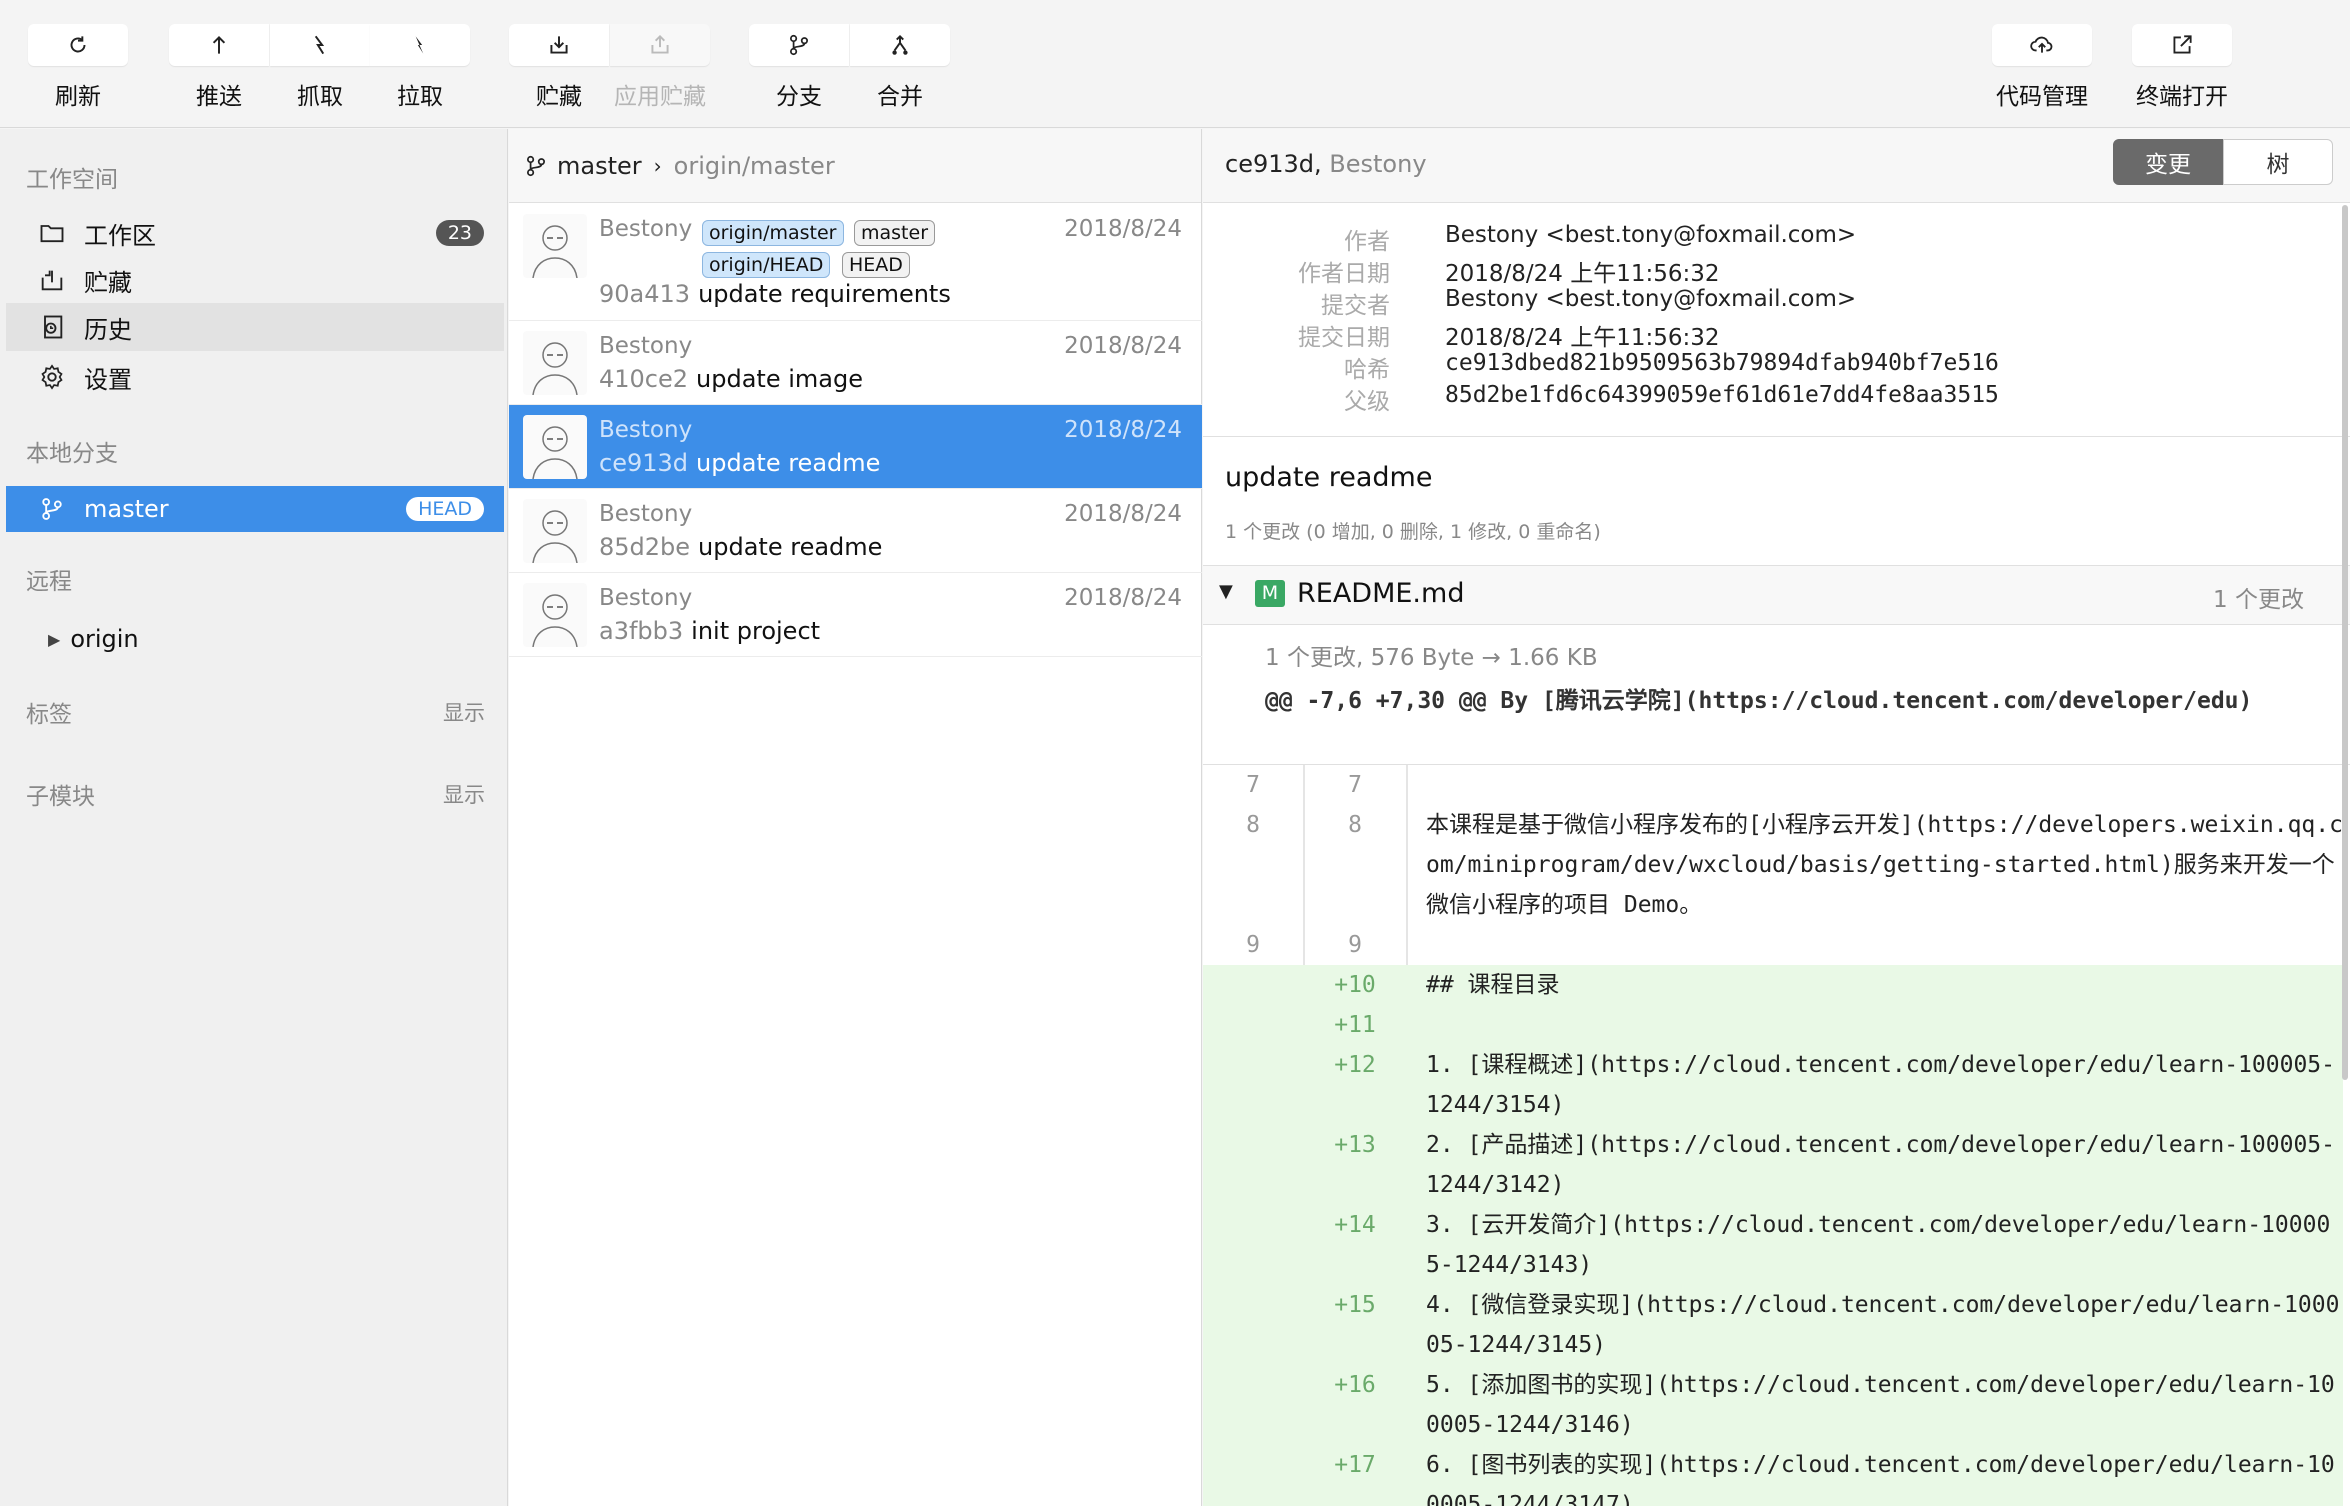 This screenshot has width=2350, height=1506. I want to click on commit-row-selected: Bestony 2018/8/24 ce913d update readme, so click(855, 447).